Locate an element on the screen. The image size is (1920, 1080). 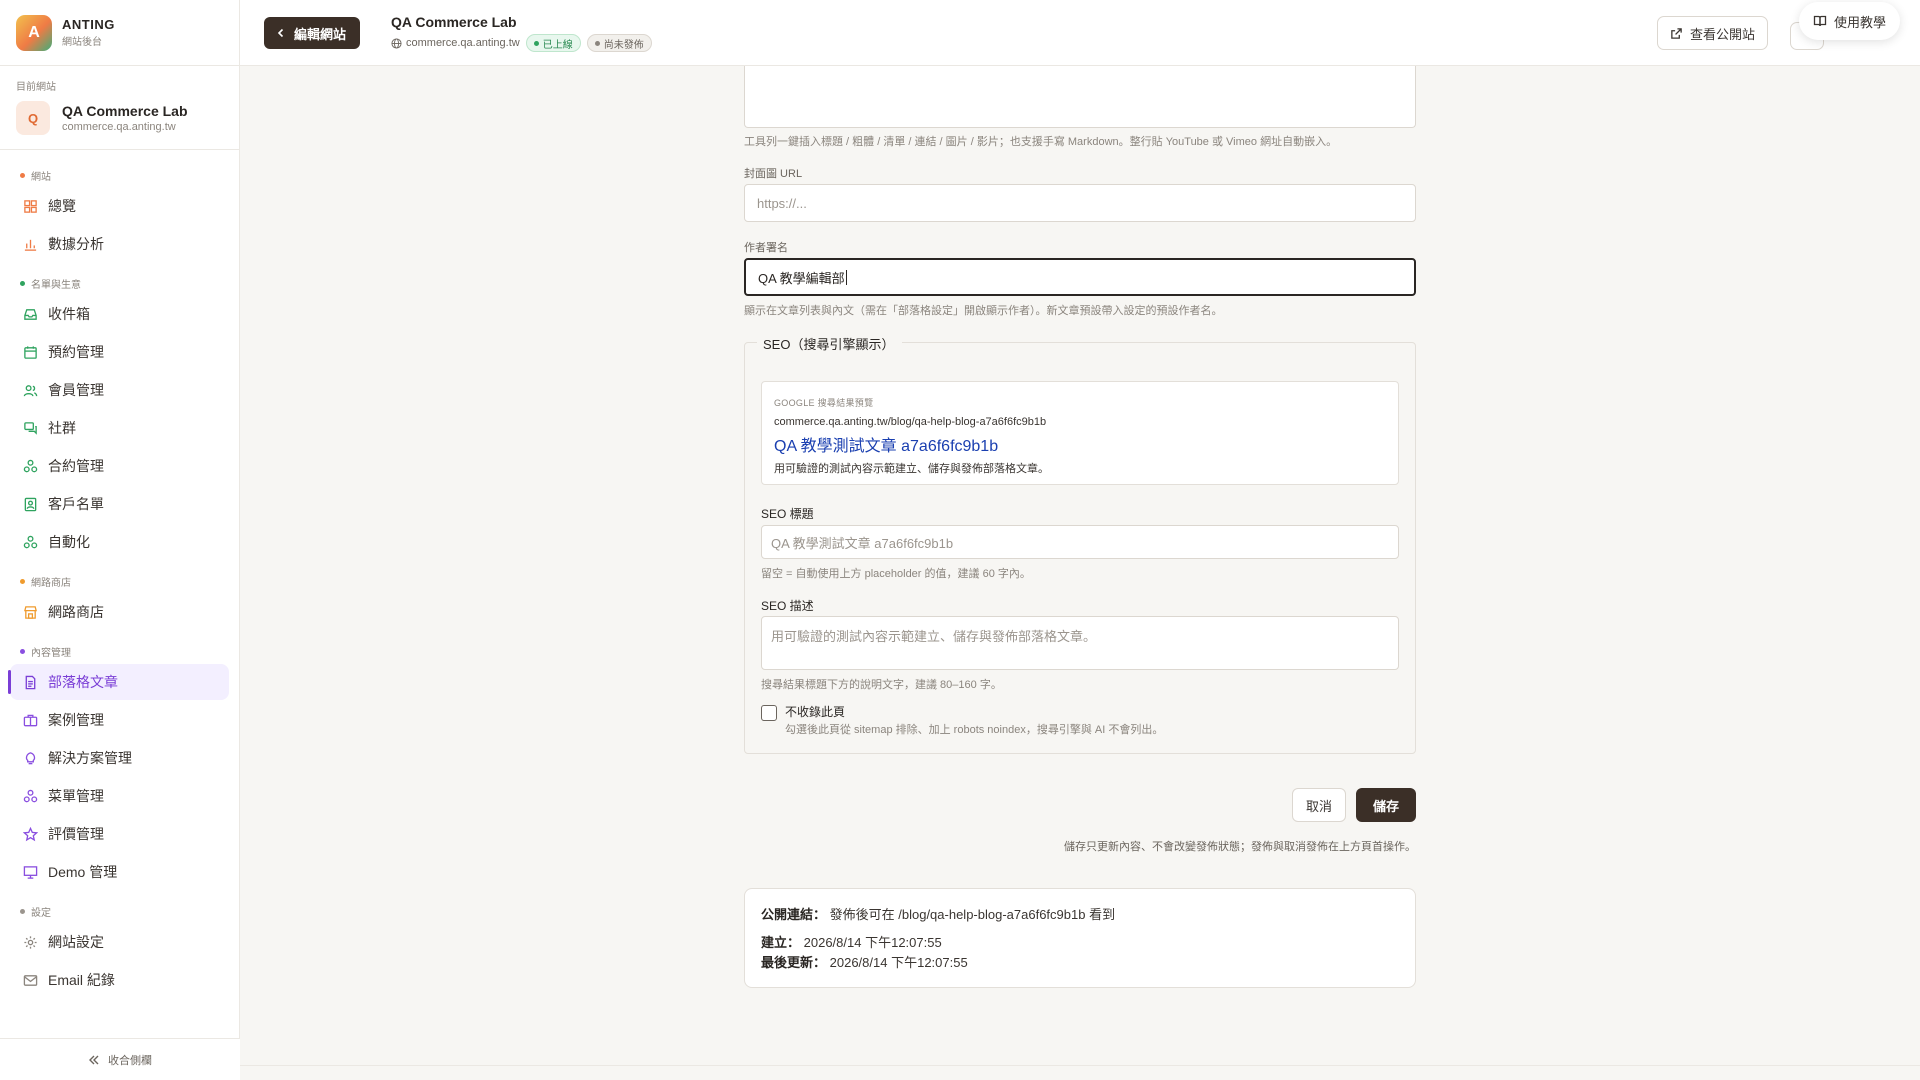
save-note: 儲存只更新內容、不會改變發佈狀態；發佈與取消發佈在上方頁首操作。 is located at coordinates (1240, 847).